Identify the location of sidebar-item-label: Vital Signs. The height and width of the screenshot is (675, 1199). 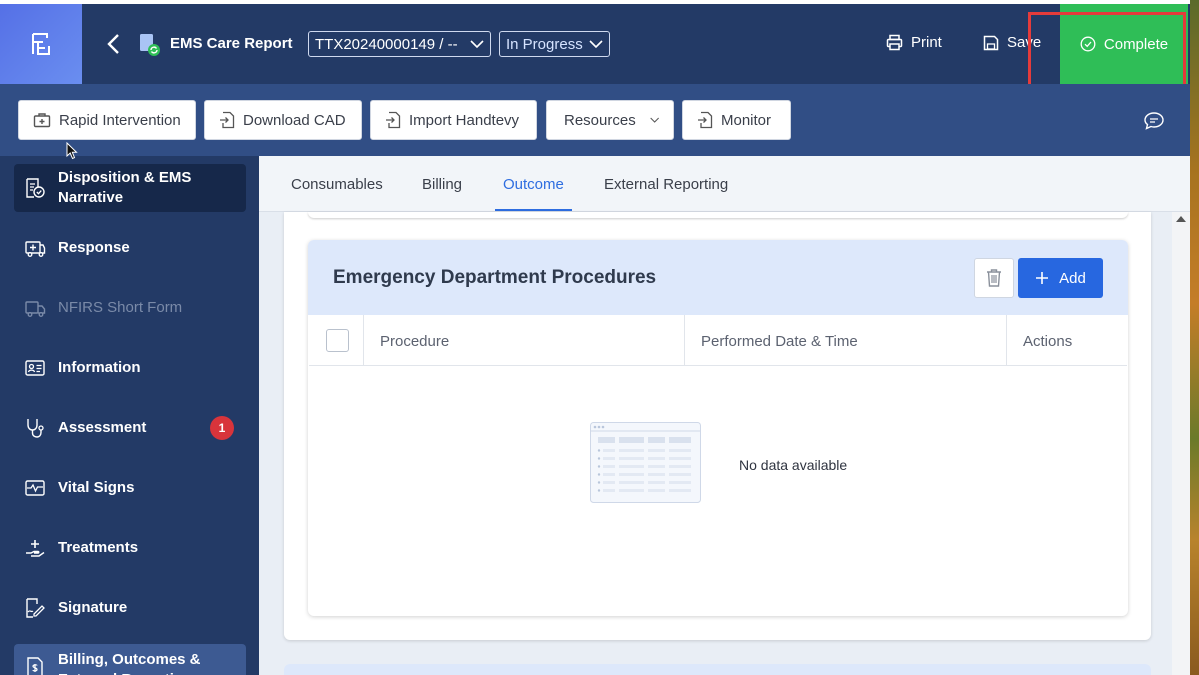
(96, 487).